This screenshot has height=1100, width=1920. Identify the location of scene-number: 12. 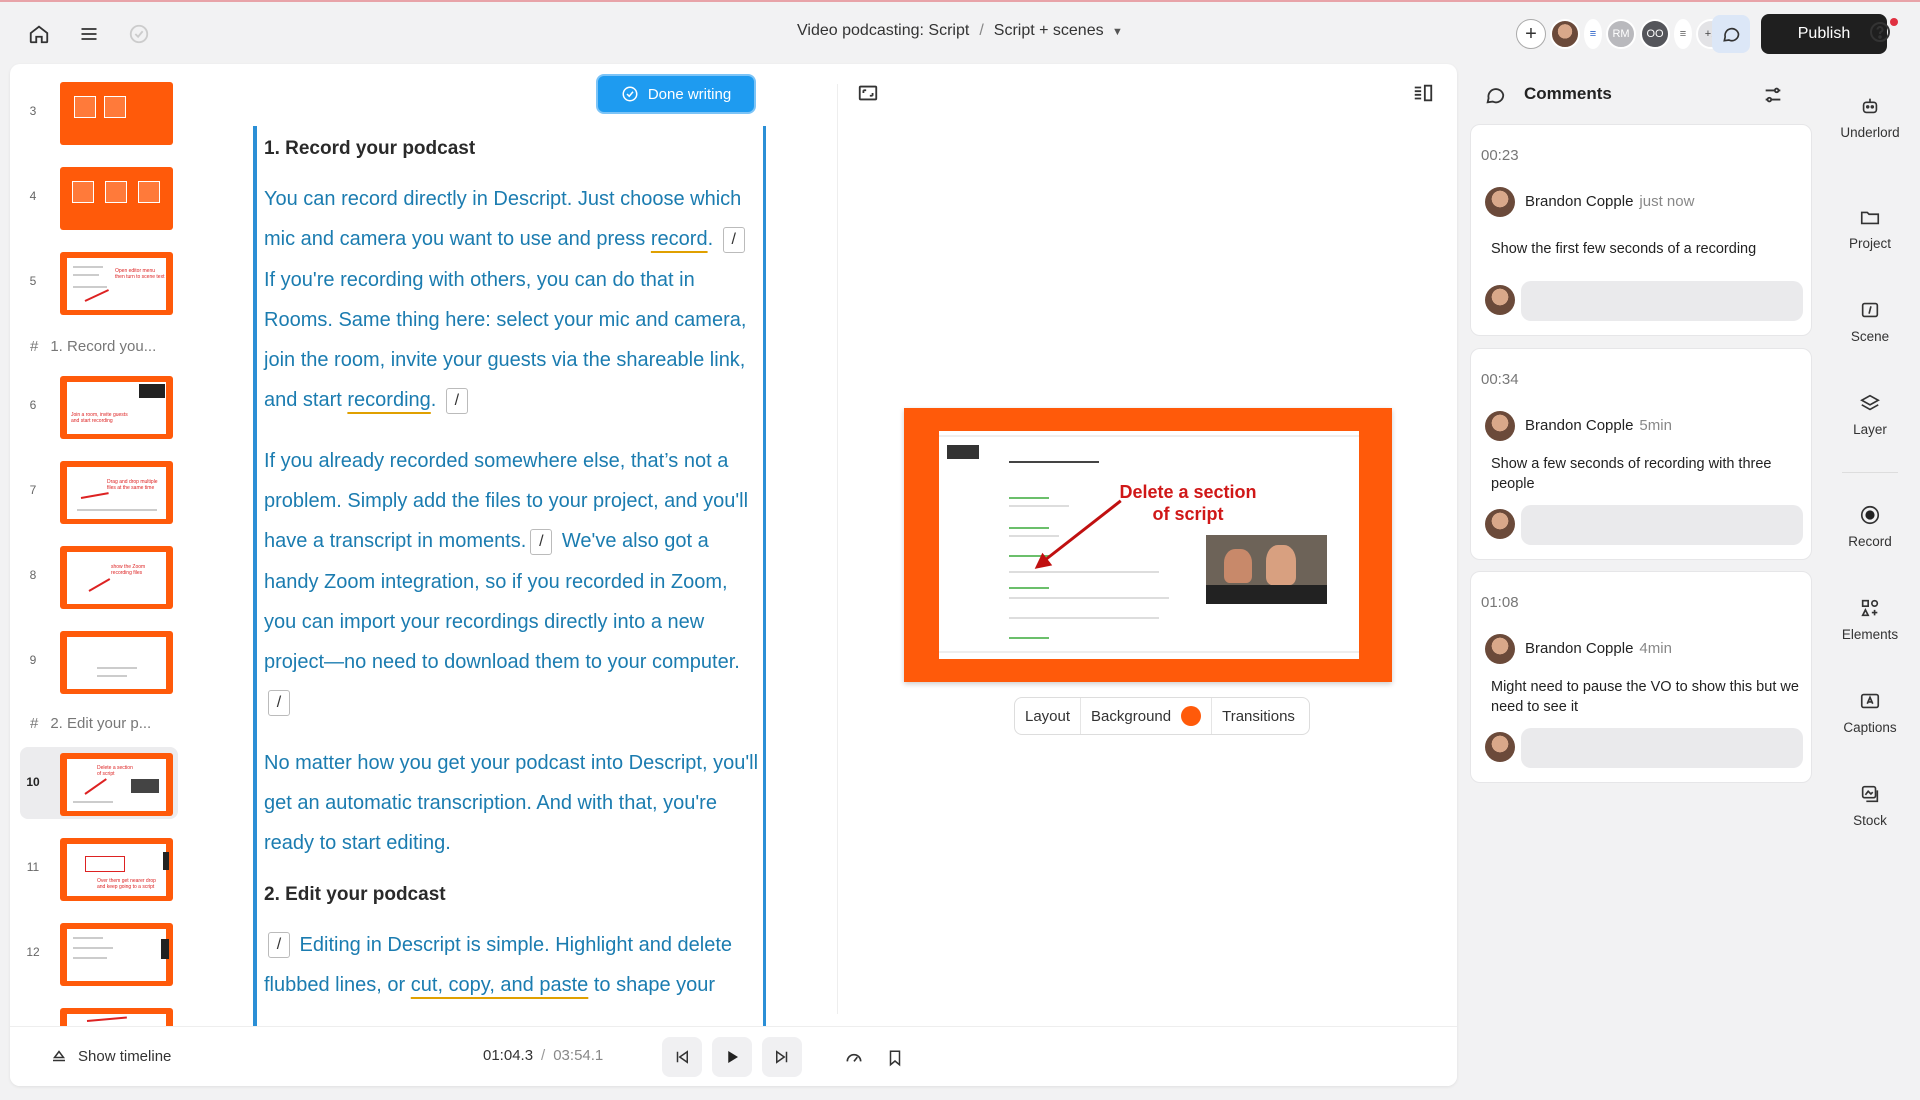
(33, 952).